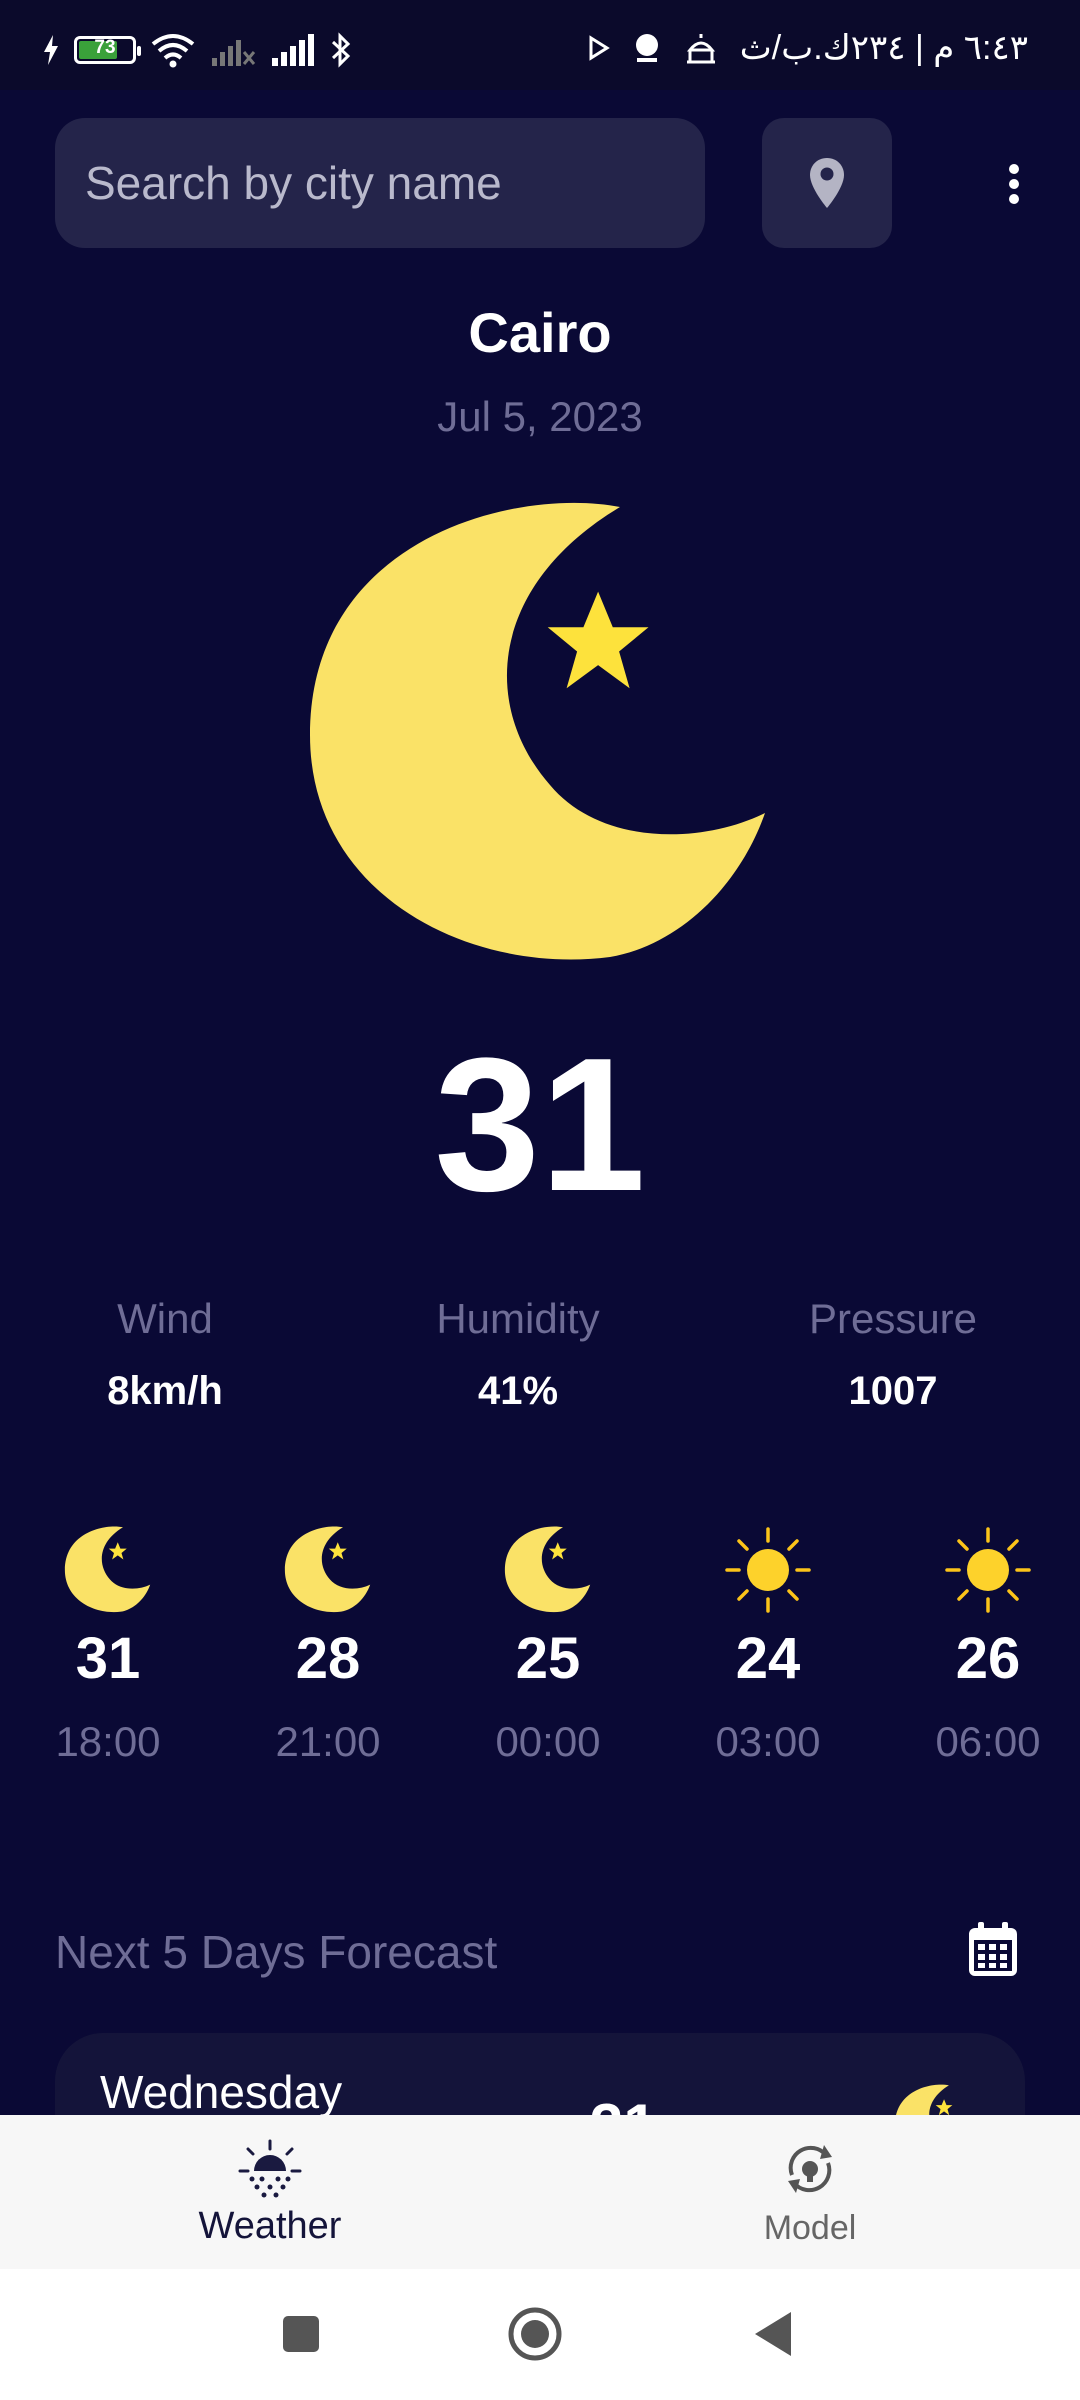  What do you see at coordinates (328, 1741) in the screenshot?
I see `hourly-time: 21:00` at bounding box center [328, 1741].